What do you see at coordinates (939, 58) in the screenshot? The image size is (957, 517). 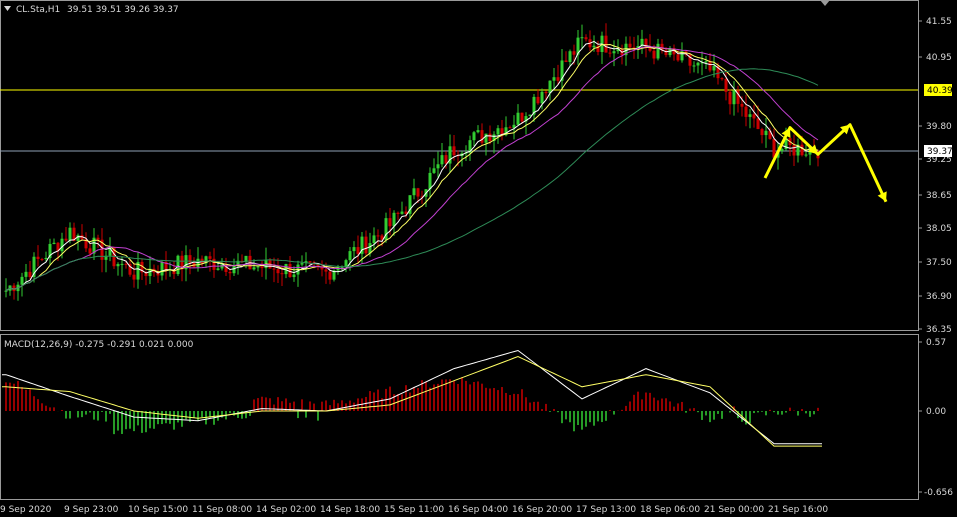 I see `price-tick: 40.95` at bounding box center [939, 58].